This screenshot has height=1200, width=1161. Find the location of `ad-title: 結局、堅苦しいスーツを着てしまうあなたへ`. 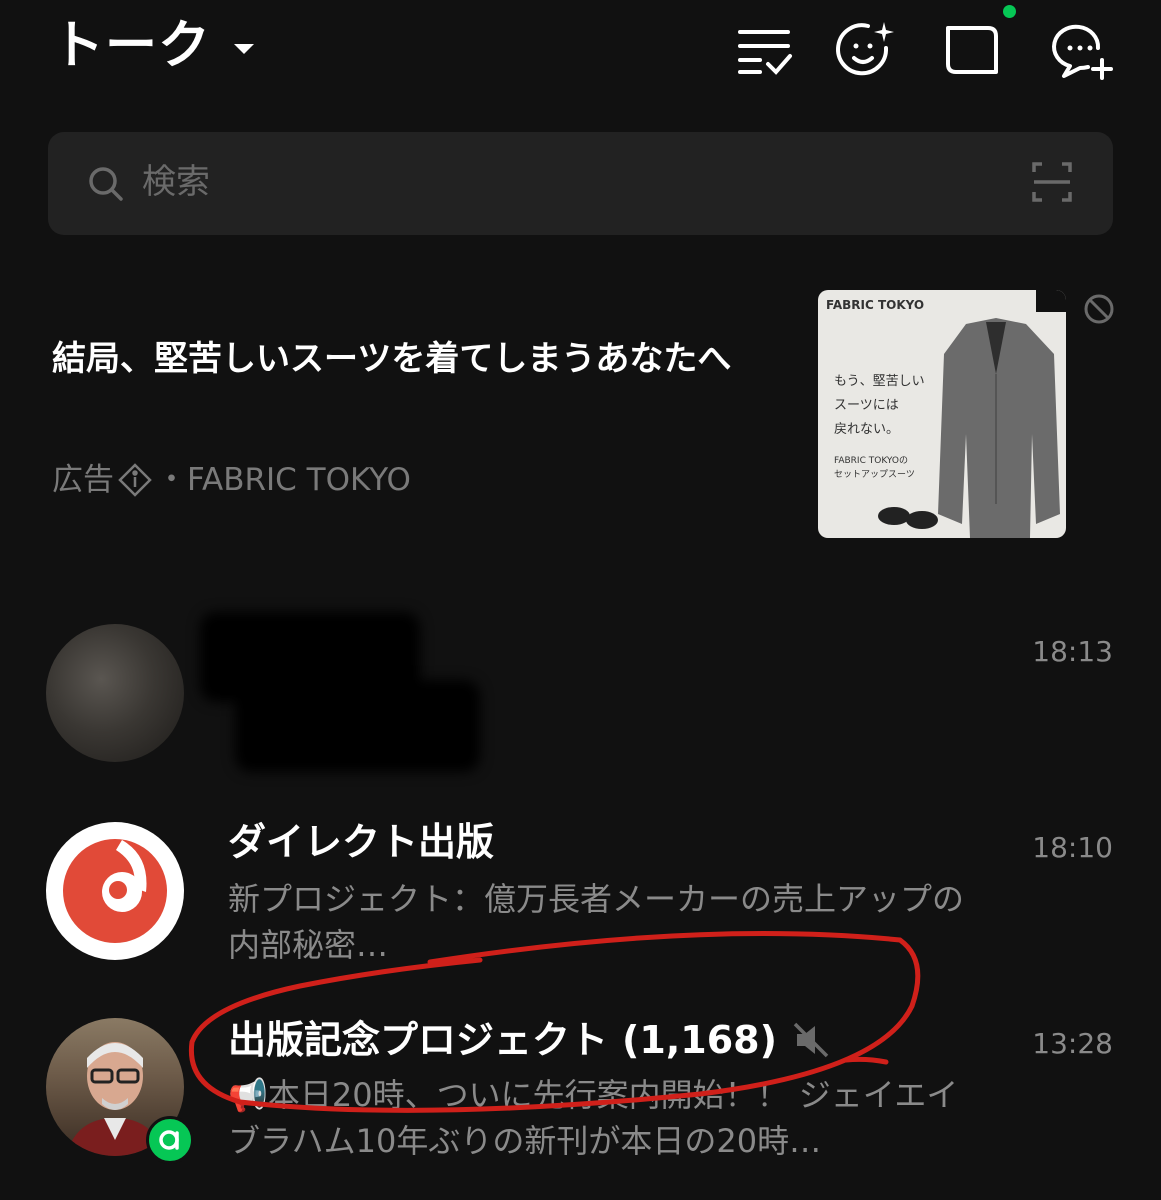

ad-title: 結局、堅苦しいスーツを着てしまうあなたへ is located at coordinates (417, 359).